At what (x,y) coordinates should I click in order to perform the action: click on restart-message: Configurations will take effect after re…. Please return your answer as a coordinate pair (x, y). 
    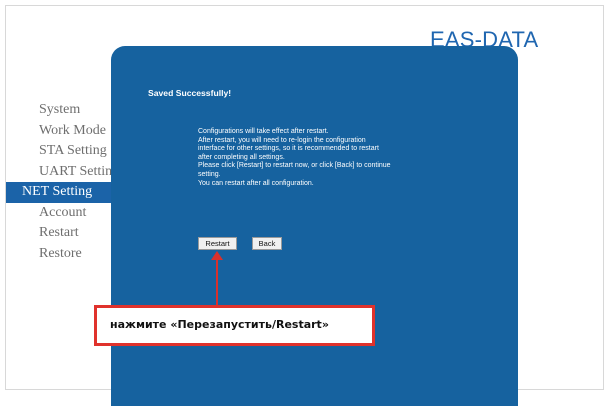
    Looking at the image, I should click on (325, 158).